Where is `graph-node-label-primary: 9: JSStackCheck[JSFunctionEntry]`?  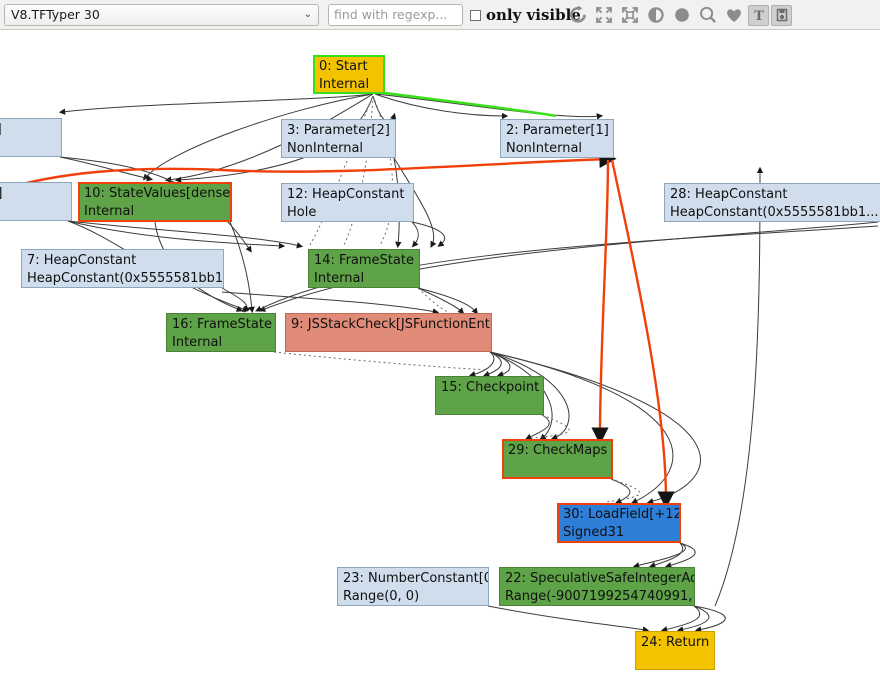
graph-node-label-primary: 9: JSStackCheck[JSFunctionEntry] is located at coordinates (391, 324).